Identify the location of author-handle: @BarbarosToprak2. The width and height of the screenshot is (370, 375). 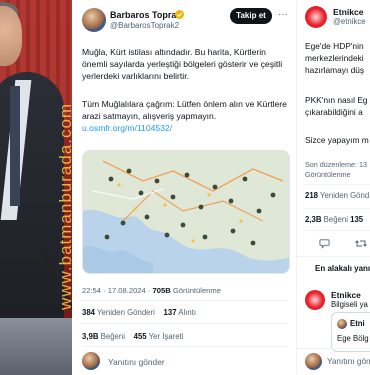
(144, 25).